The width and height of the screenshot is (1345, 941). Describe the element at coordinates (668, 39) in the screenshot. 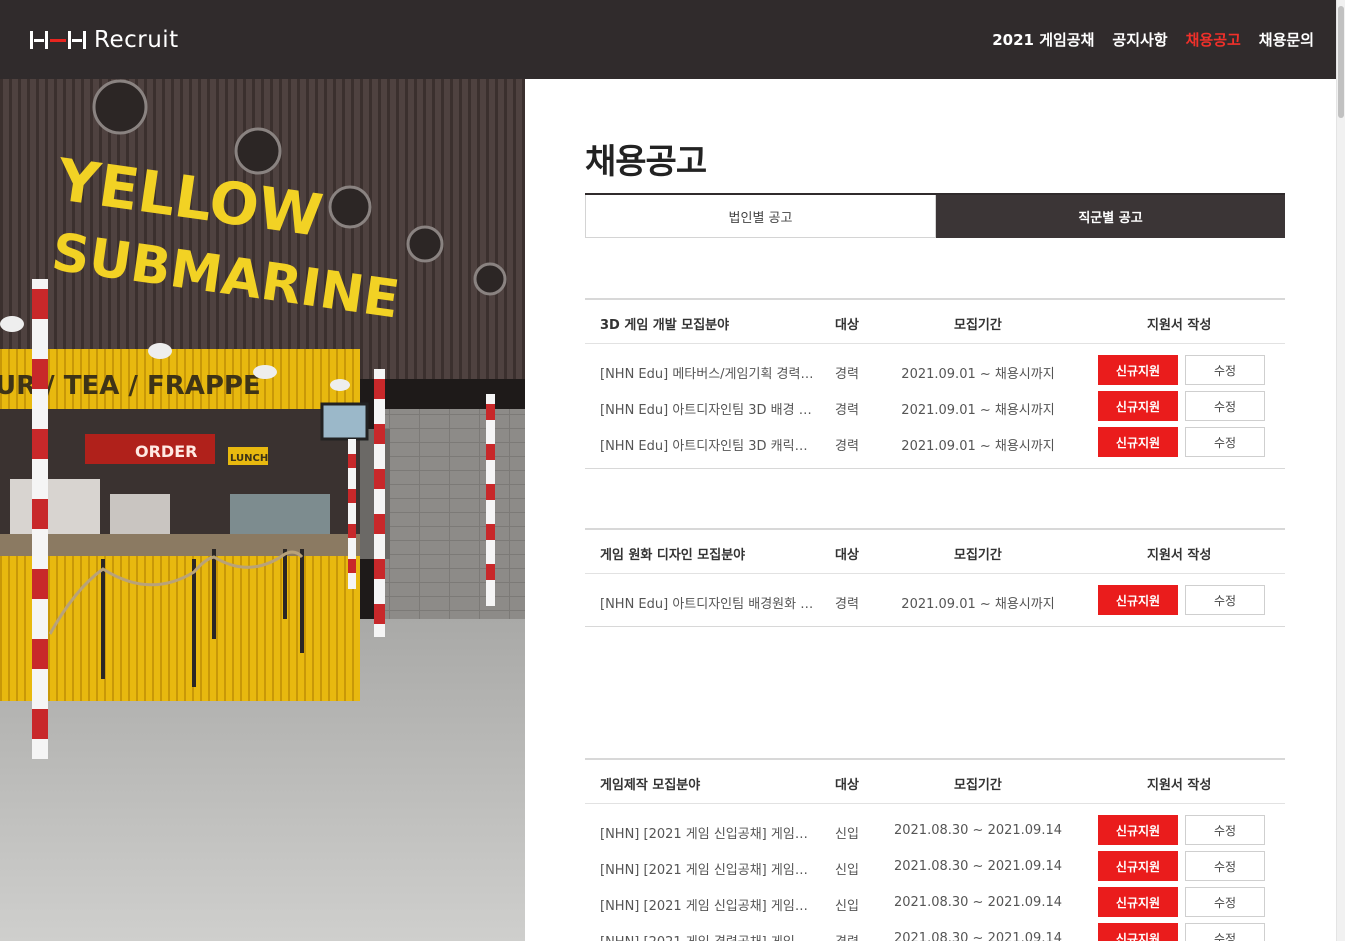

I see `top-header: Recruit 2021 게임공채 공지사항 채용공고 채용문의` at that location.